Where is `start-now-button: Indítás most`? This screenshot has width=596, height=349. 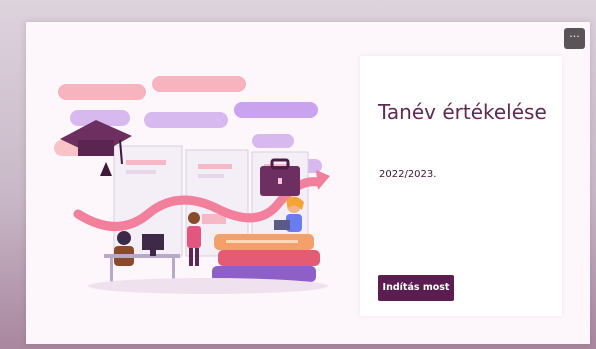
start-now-button: Indítás most is located at coordinates (416, 288).